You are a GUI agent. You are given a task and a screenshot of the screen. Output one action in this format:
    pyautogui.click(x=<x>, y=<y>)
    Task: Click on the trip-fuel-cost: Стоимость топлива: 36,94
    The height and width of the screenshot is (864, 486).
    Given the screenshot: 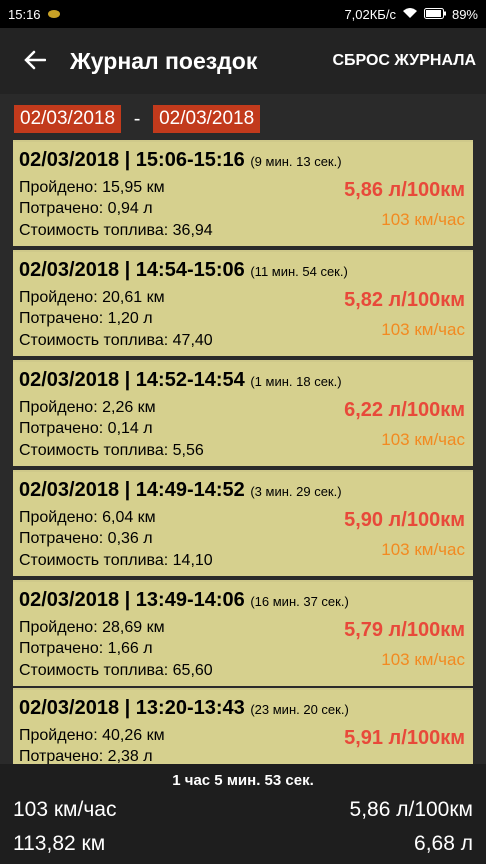 What is the action you would take?
    pyautogui.click(x=116, y=230)
    